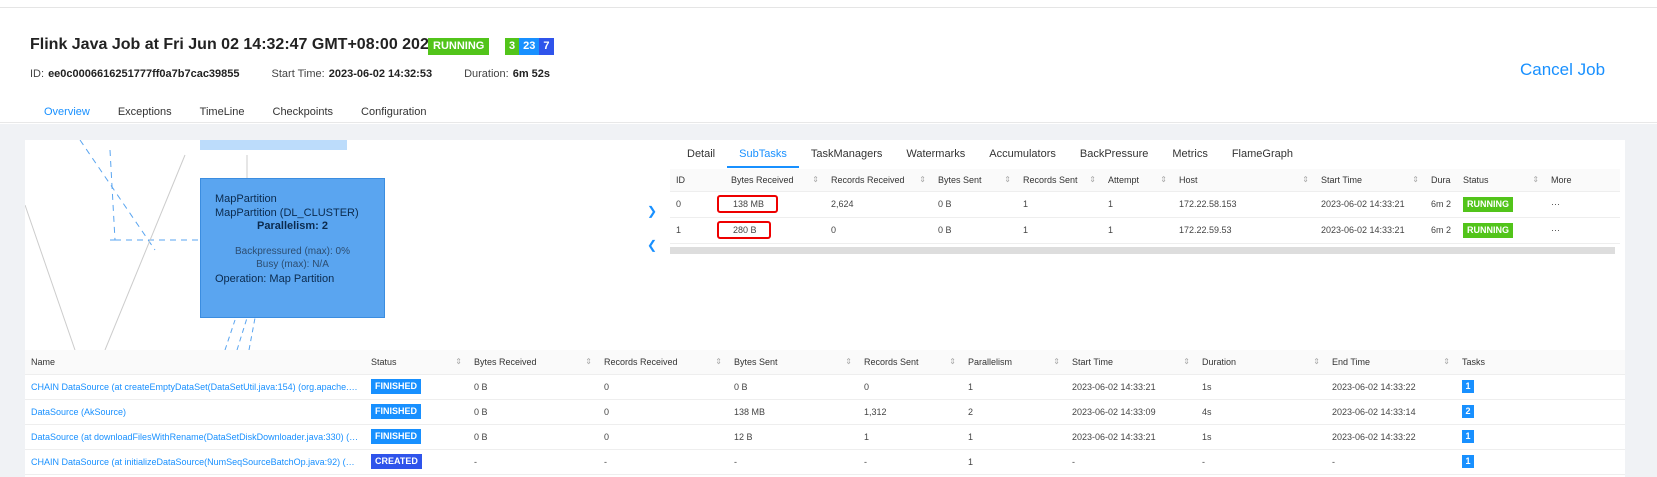  Describe the element at coordinates (847, 154) in the screenshot. I see `tab-taskmanagers: TaskManagers` at that location.